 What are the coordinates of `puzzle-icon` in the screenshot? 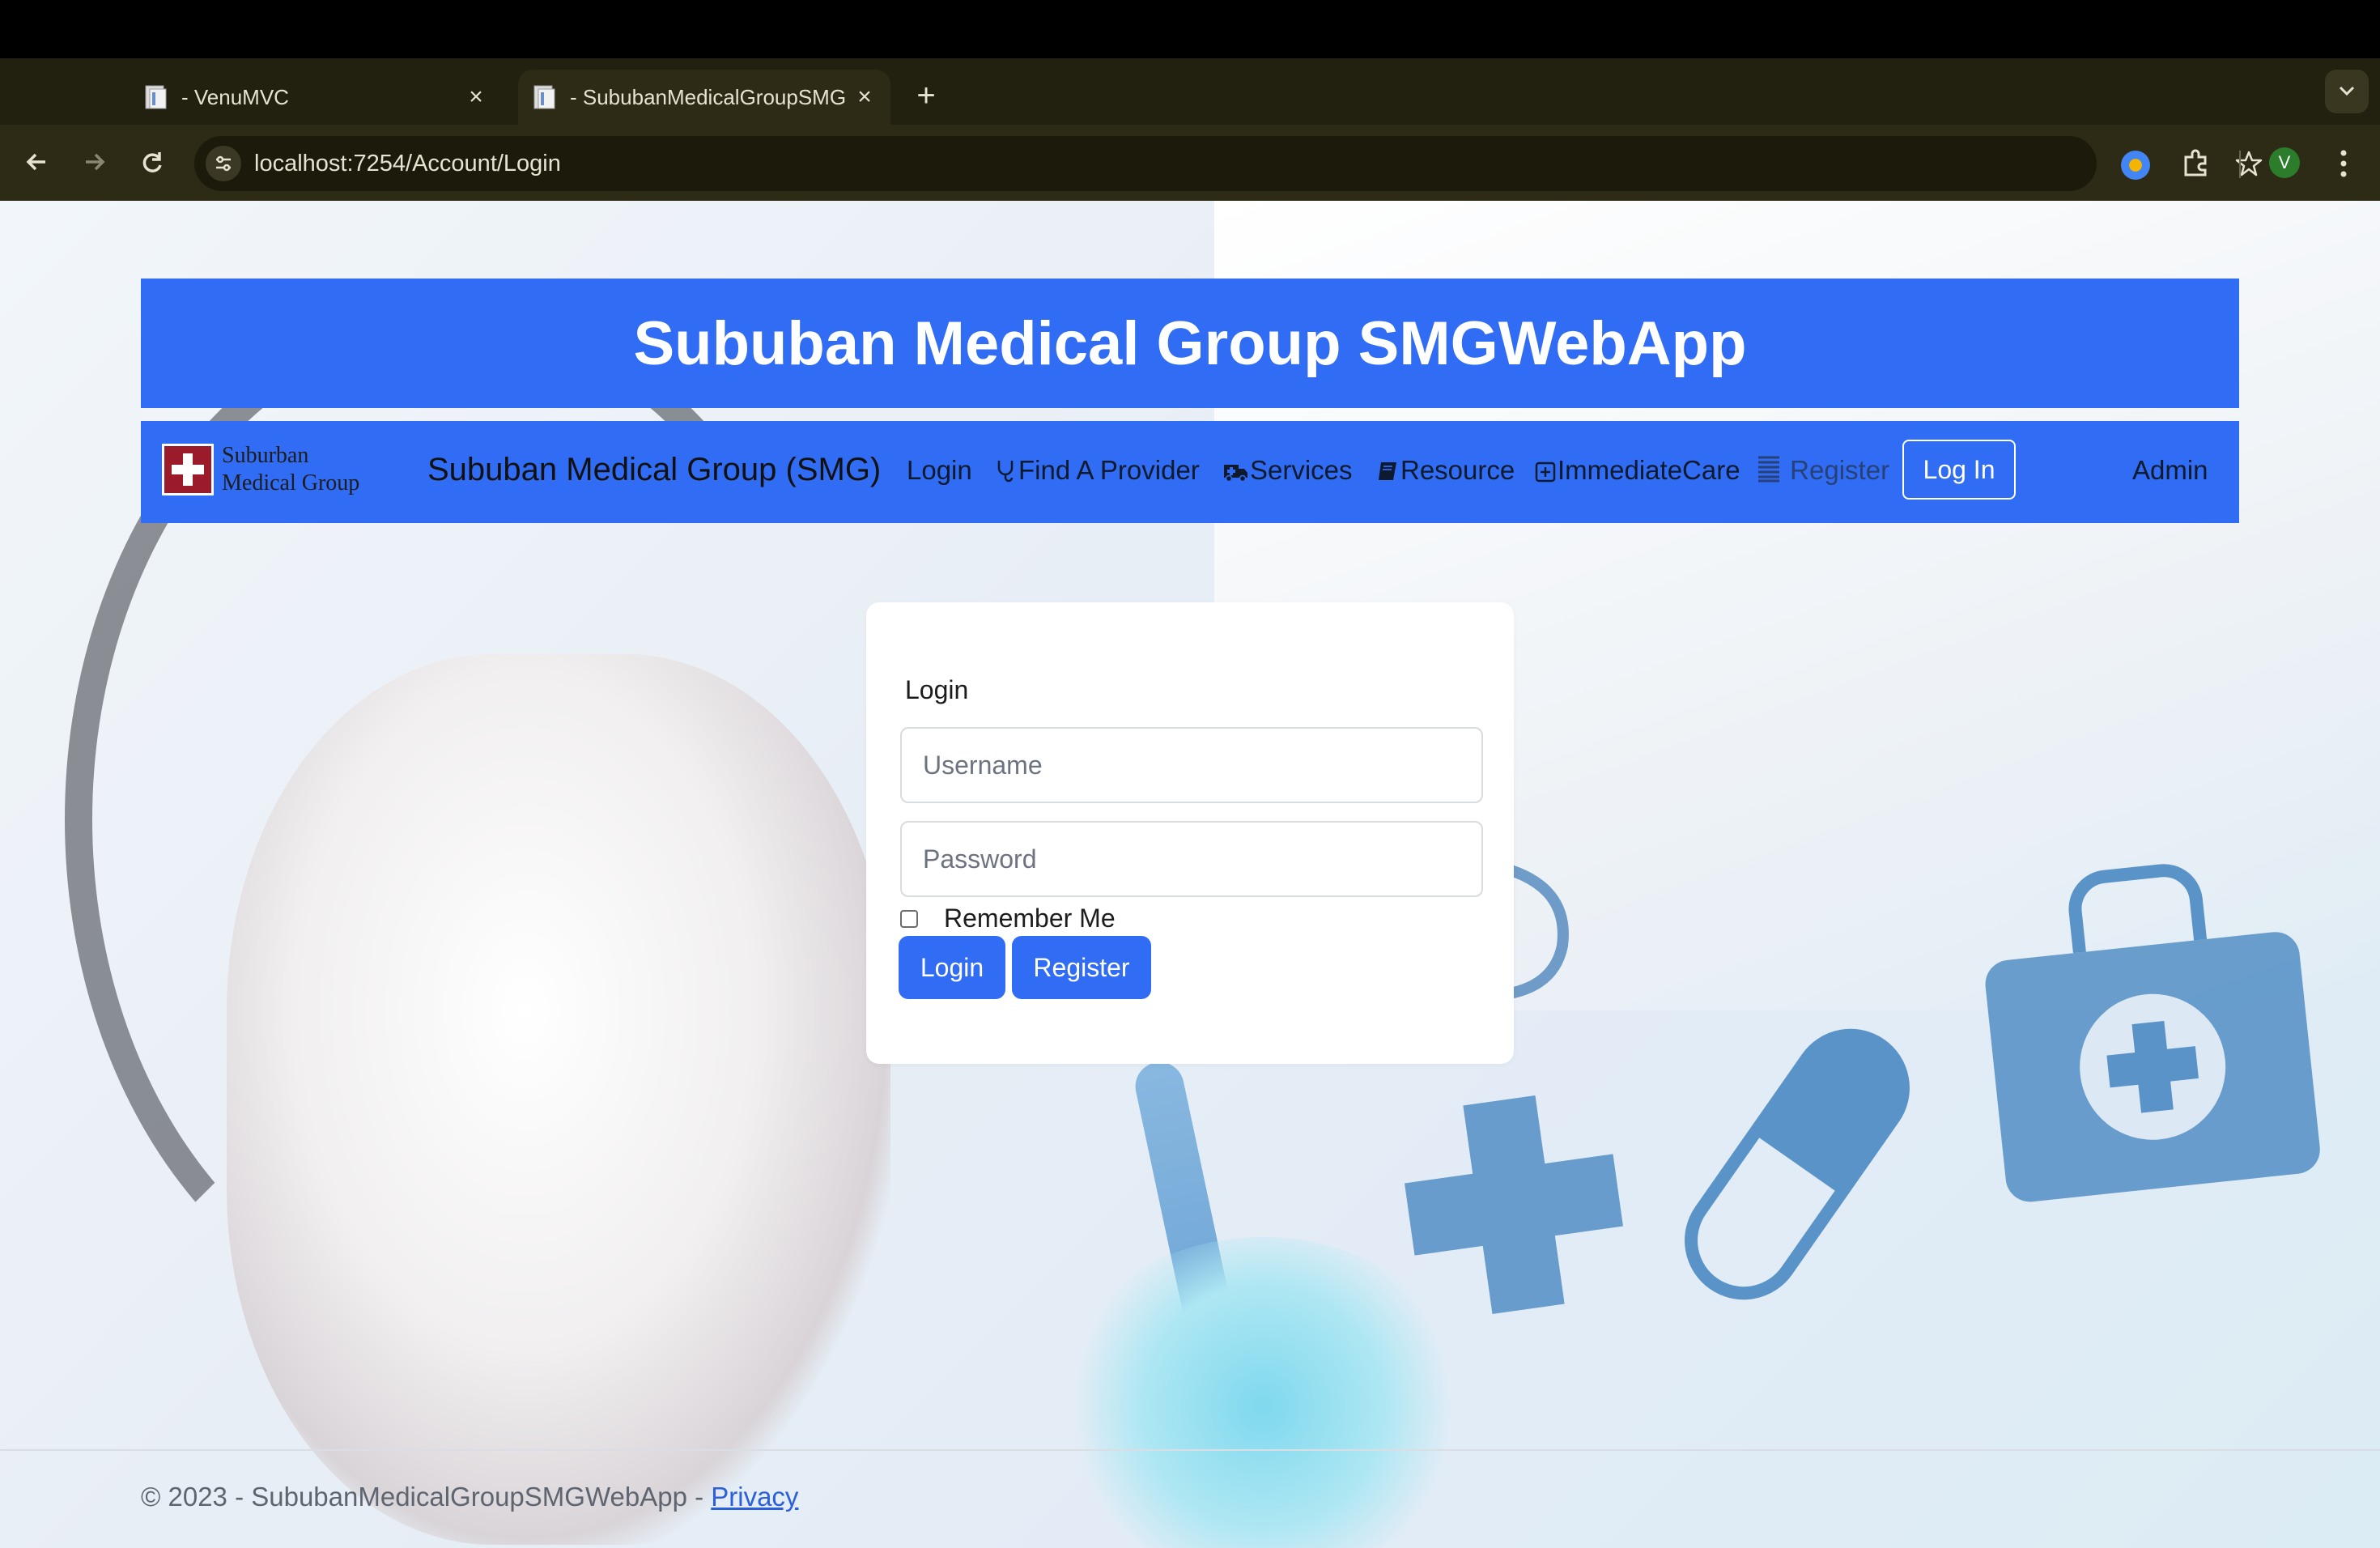 It's located at (2195, 166).